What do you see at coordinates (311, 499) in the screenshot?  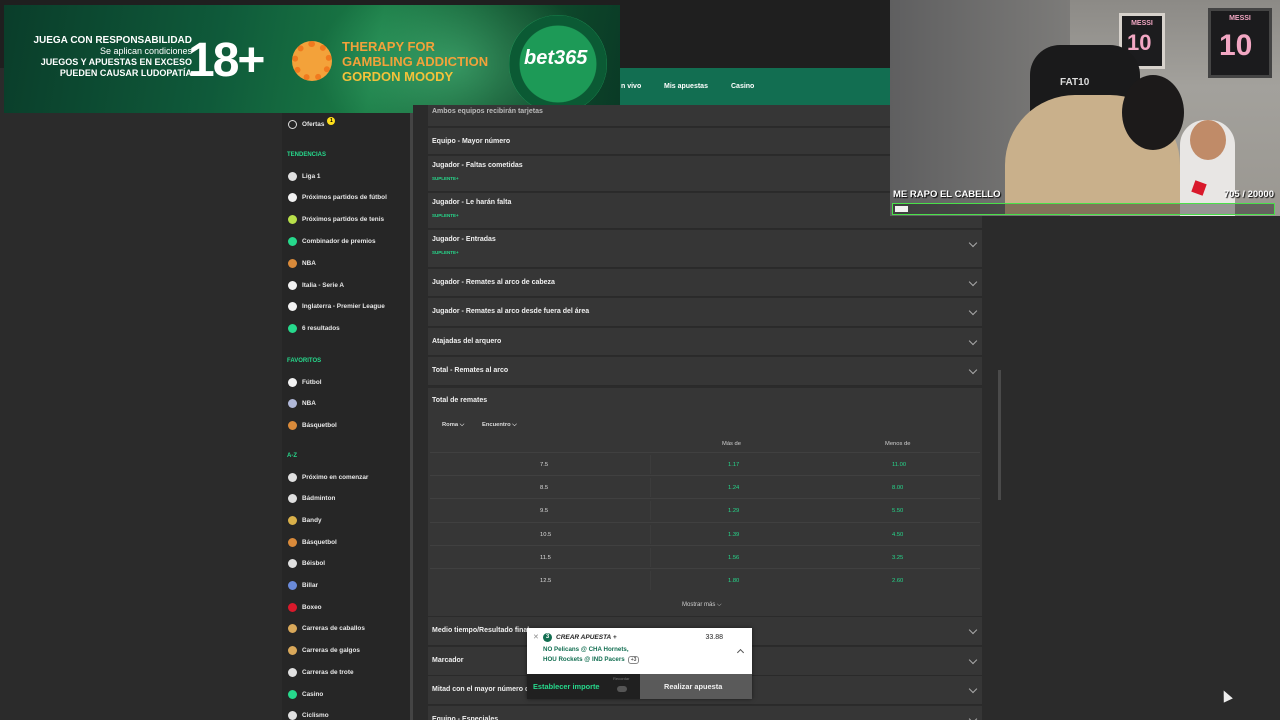 I see `sidebar-item: Bádminton` at bounding box center [311, 499].